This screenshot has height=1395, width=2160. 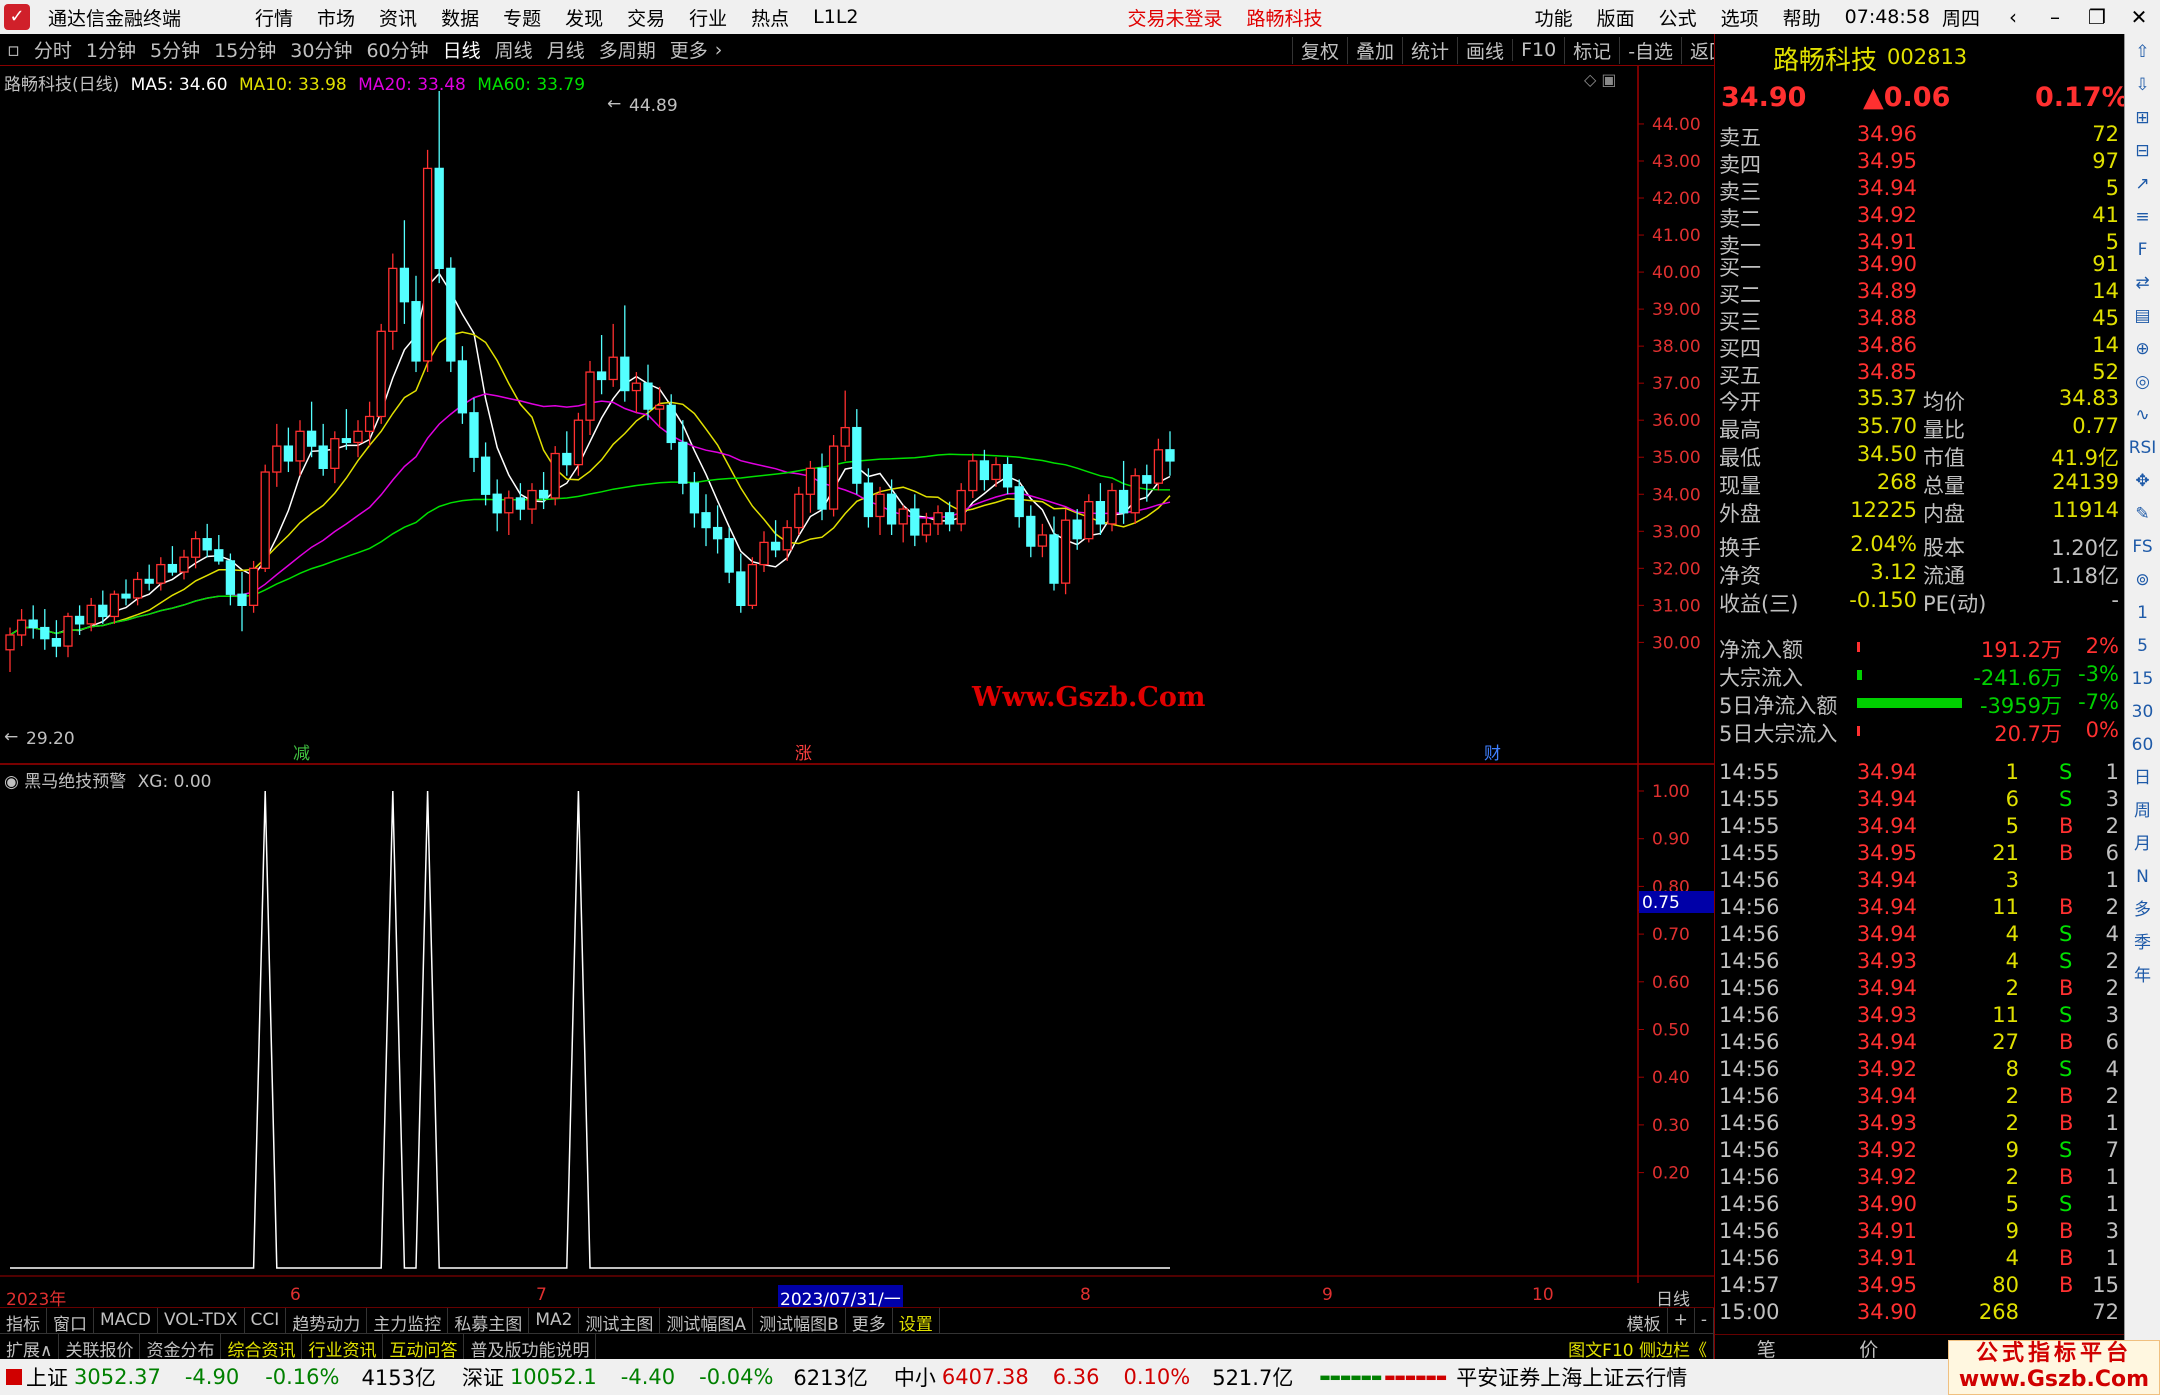 I want to click on sidebar-button: ⊞, so click(x=2143, y=118).